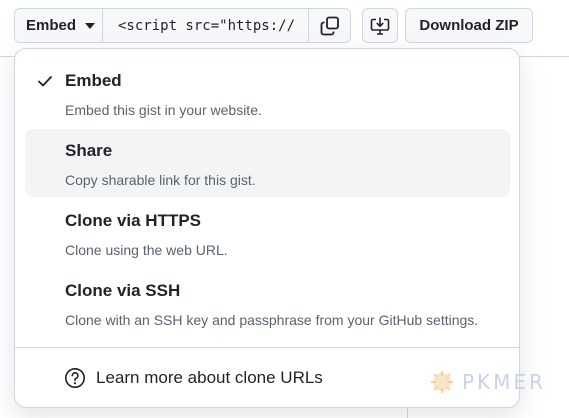 The image size is (569, 418). What do you see at coordinates (504, 382) in the screenshot?
I see `watermark-text: PKMER` at bounding box center [504, 382].